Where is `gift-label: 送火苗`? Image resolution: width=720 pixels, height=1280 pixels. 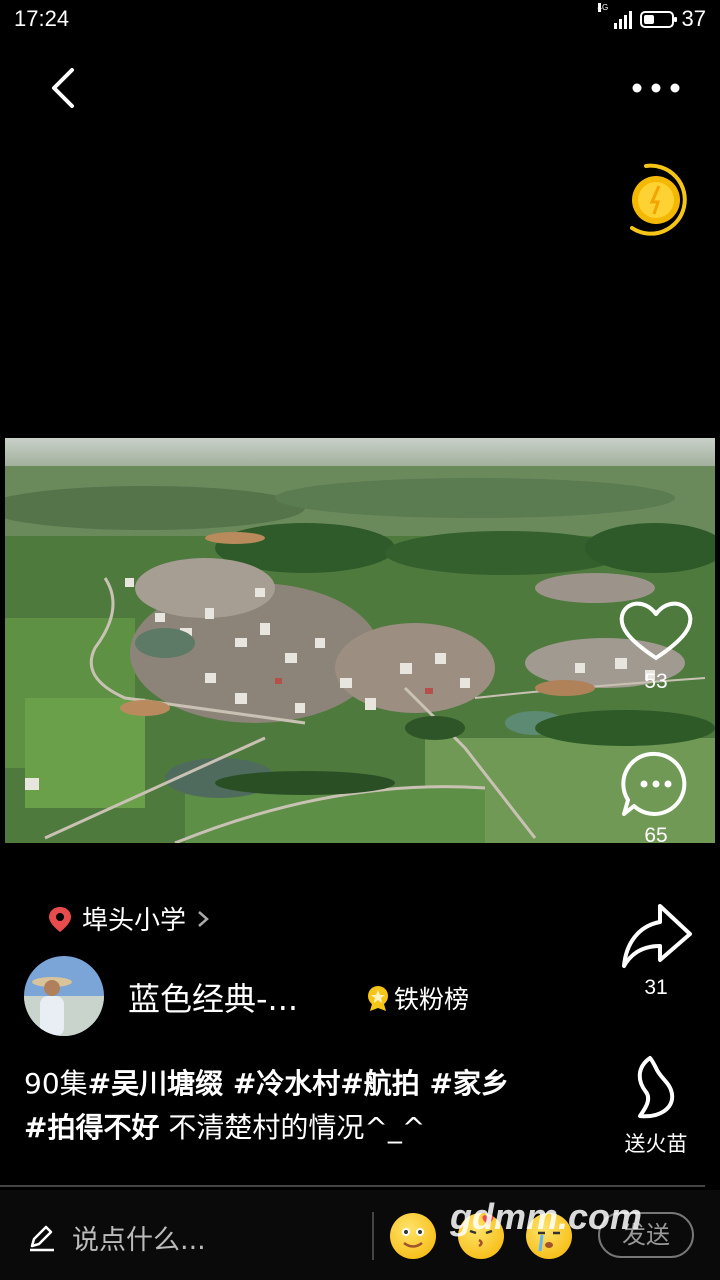 gift-label: 送火苗 is located at coordinates (656, 1144).